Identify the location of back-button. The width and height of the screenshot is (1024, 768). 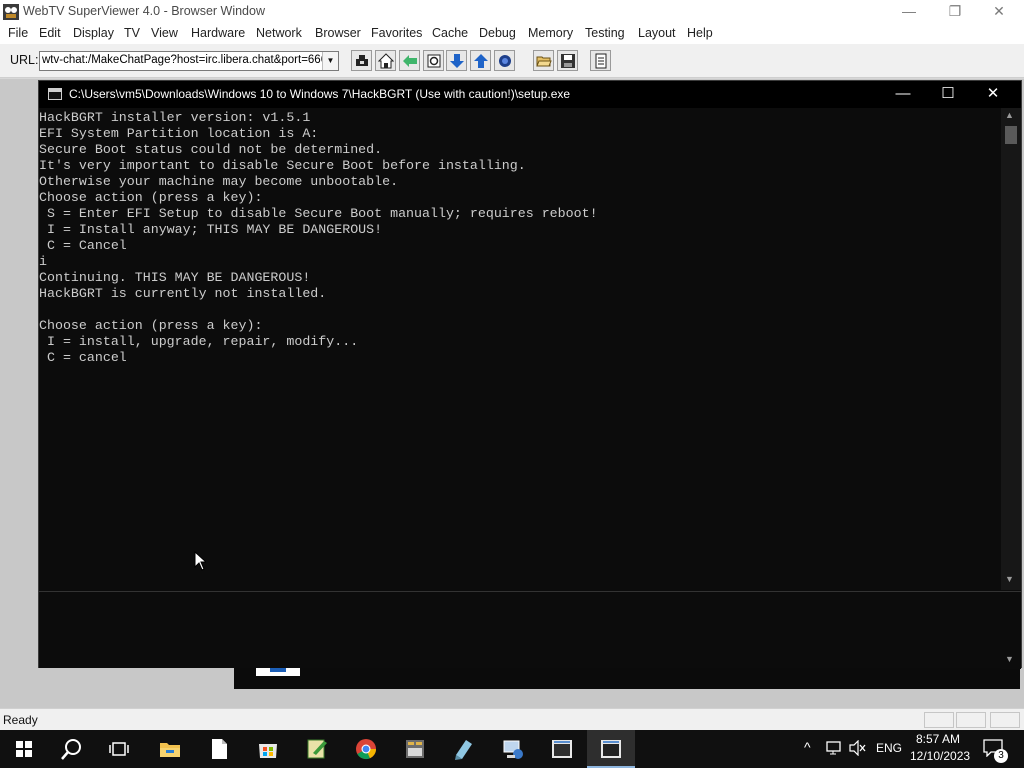
(409, 60).